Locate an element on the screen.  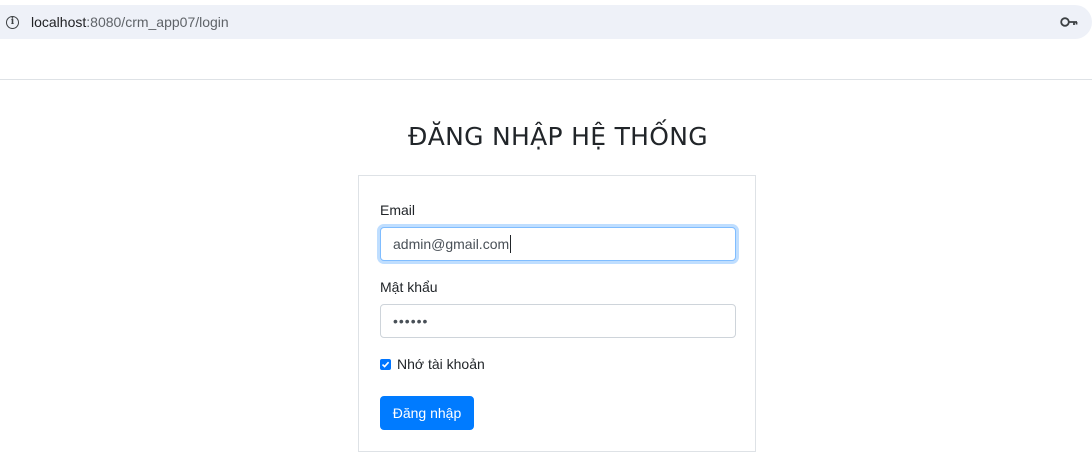
password-field: •••••• is located at coordinates (558, 321).